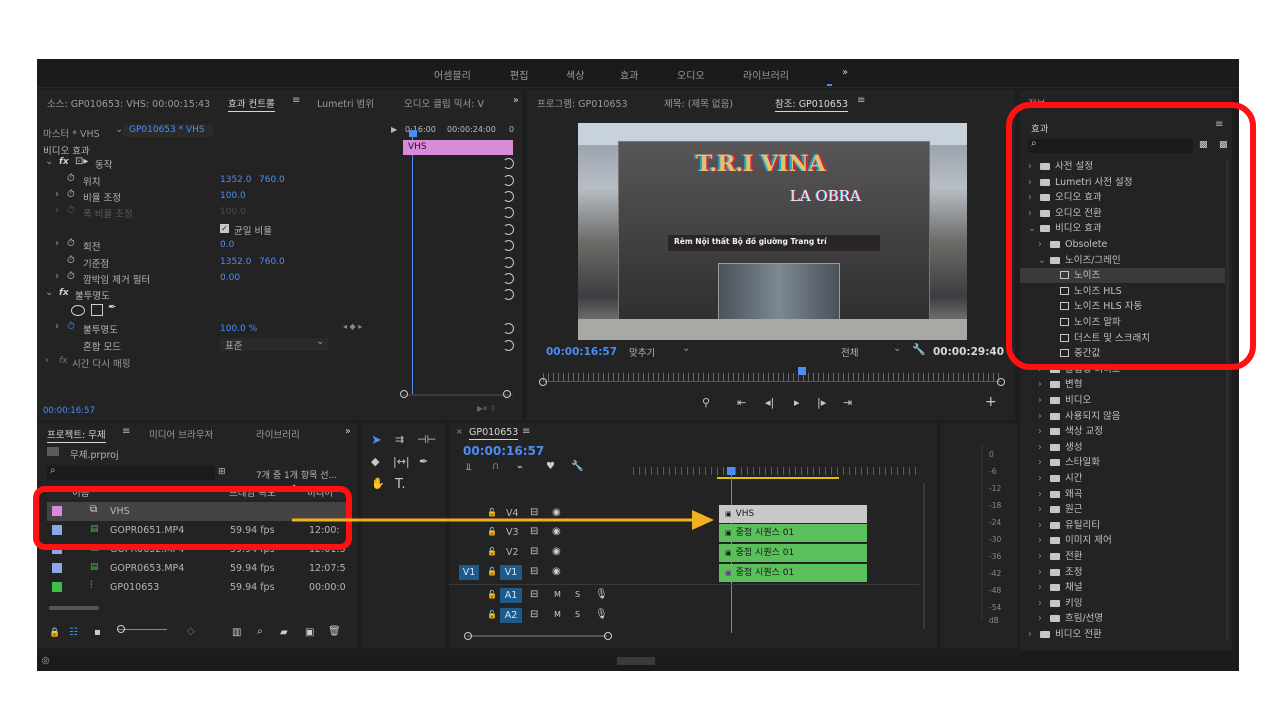 This screenshot has width=1280, height=720. Describe the element at coordinates (57, 326) in the screenshot. I see `expand-opacity-icon: ›` at that location.